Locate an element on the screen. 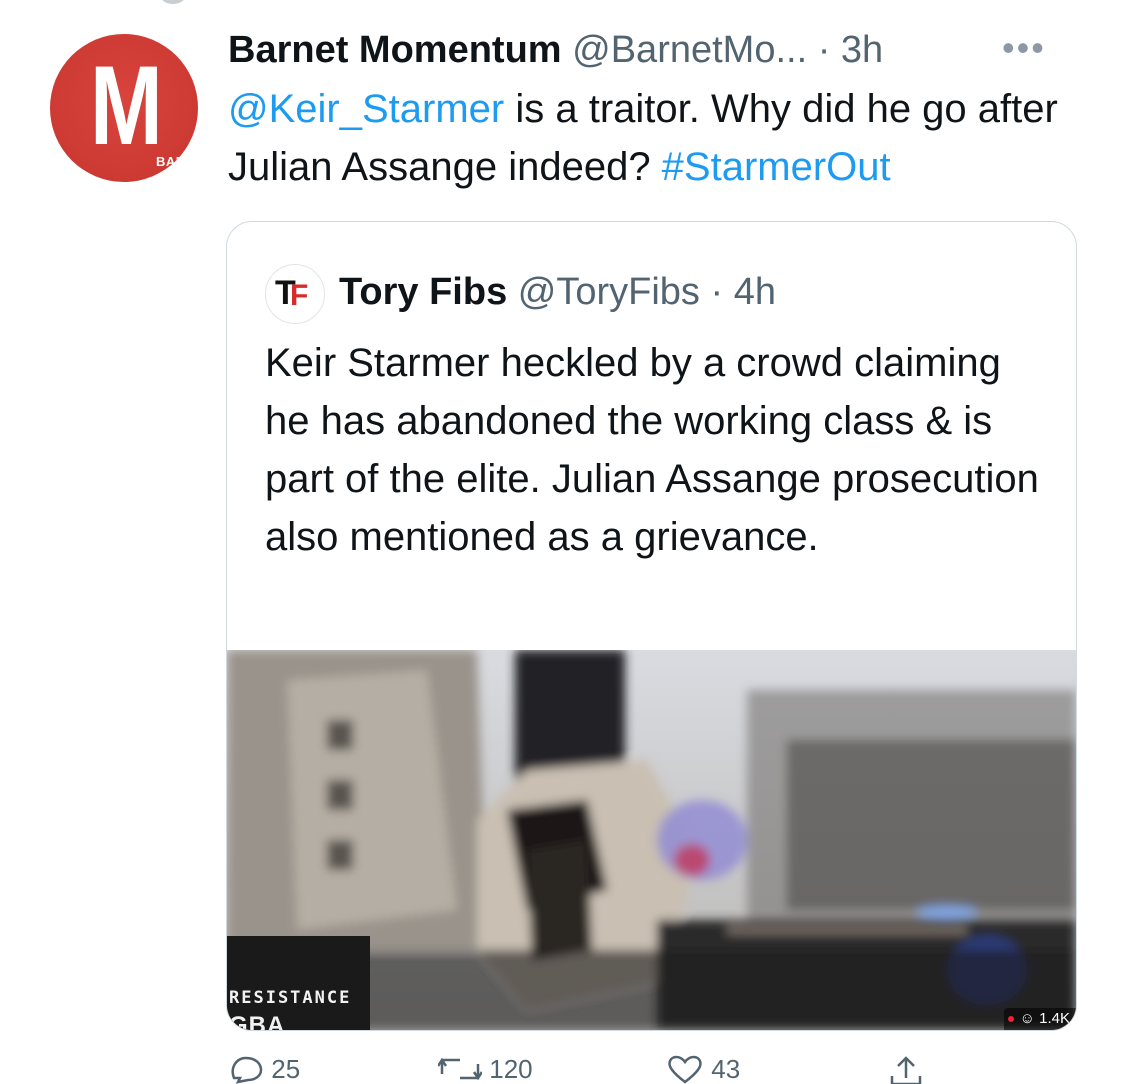 Image resolution: width=1125 pixels, height=1084 pixels. reply-button: 25 is located at coordinates (264, 1069).